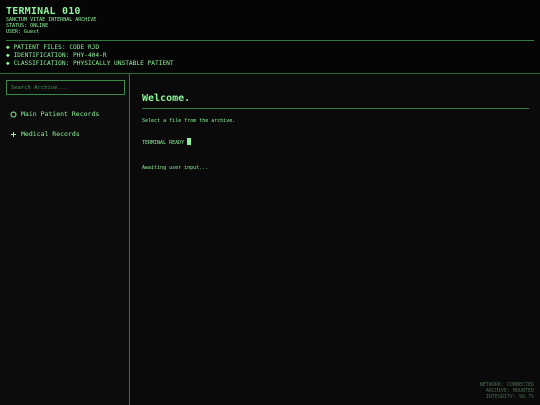 The width and height of the screenshot is (540, 405). I want to click on header-divider, so click(270, 40).